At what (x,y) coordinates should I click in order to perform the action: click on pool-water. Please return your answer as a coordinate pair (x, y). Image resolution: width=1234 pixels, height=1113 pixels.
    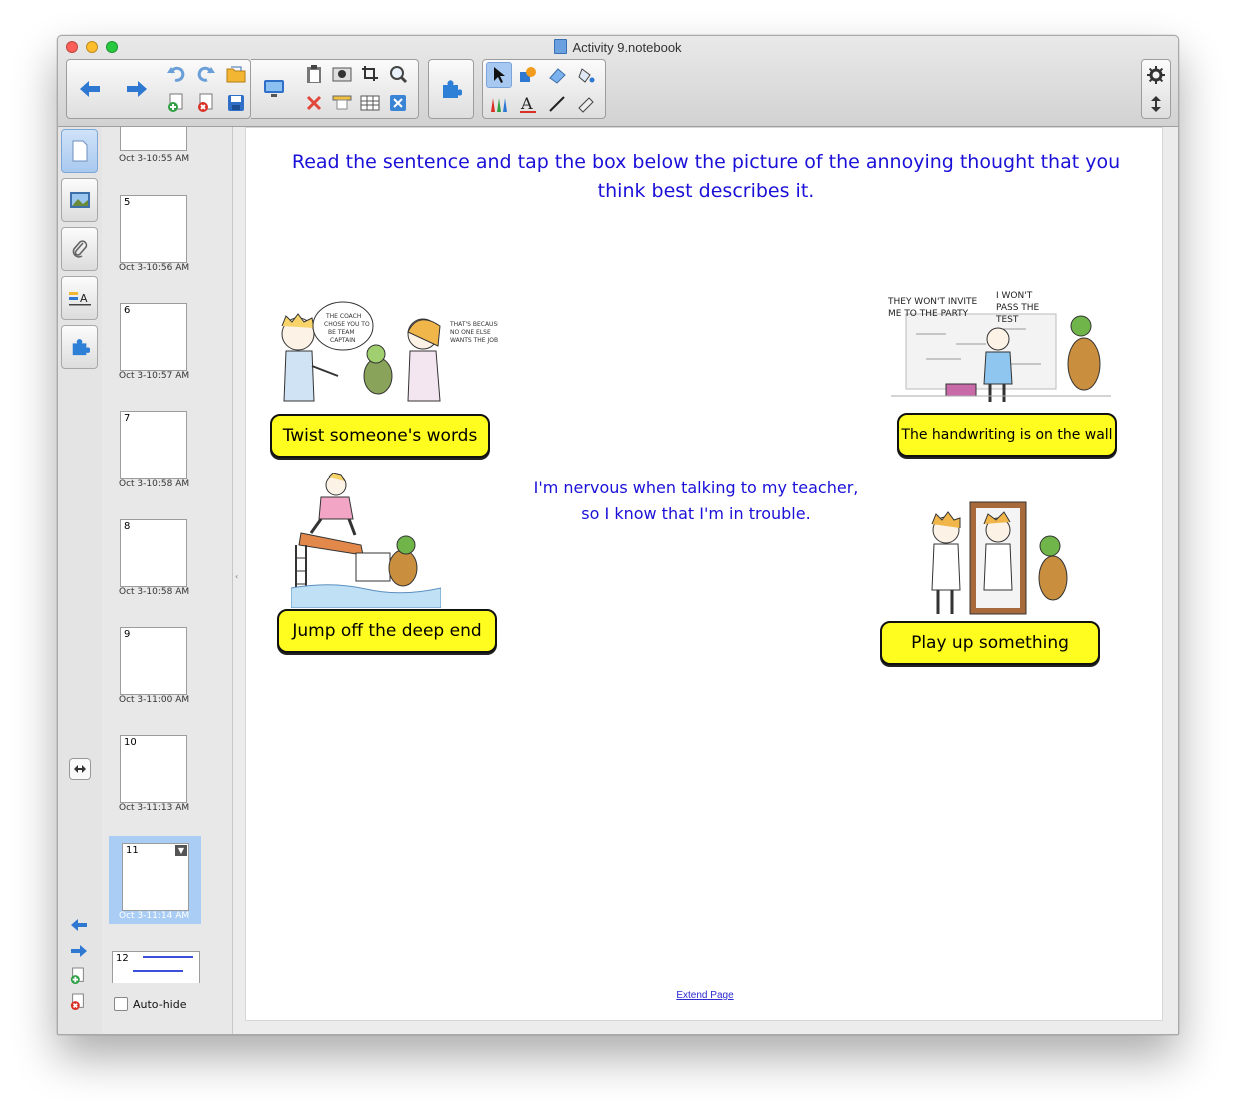
    Looking at the image, I should click on (366, 596).